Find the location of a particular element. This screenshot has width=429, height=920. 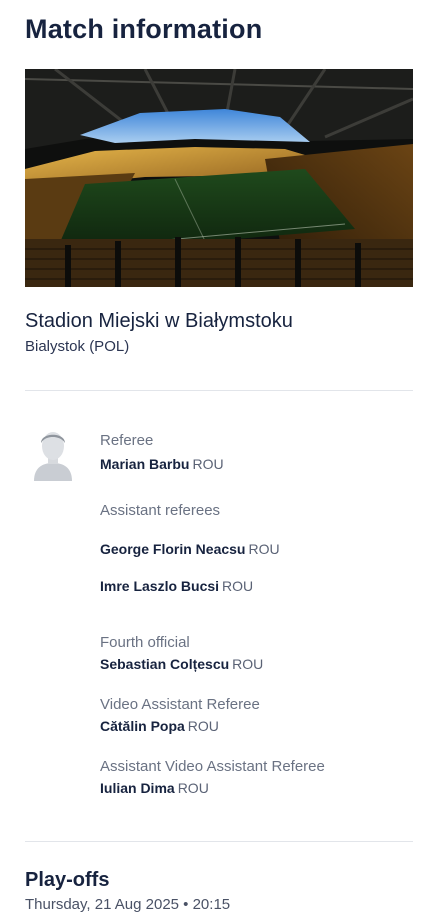

referee-person: Marian Barbu ROU is located at coordinates (162, 464).